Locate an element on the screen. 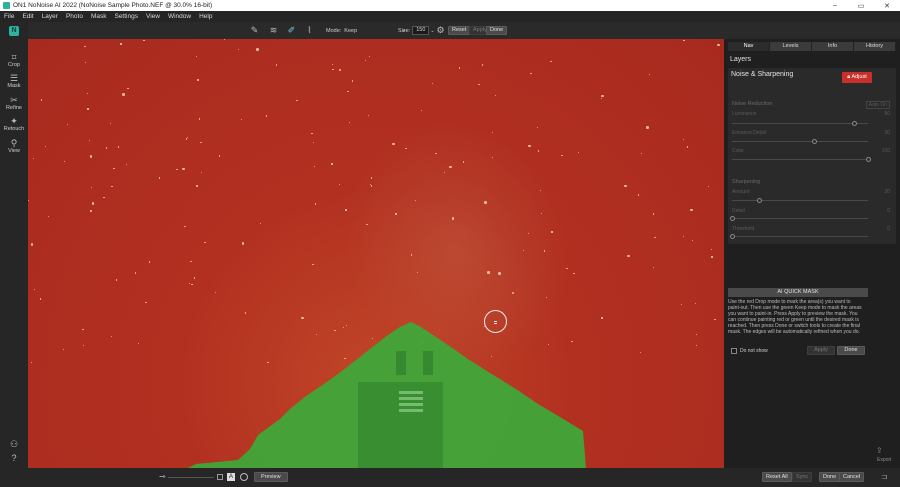 The height and width of the screenshot is (487, 900). cancel-button: Cancel is located at coordinates (852, 477).